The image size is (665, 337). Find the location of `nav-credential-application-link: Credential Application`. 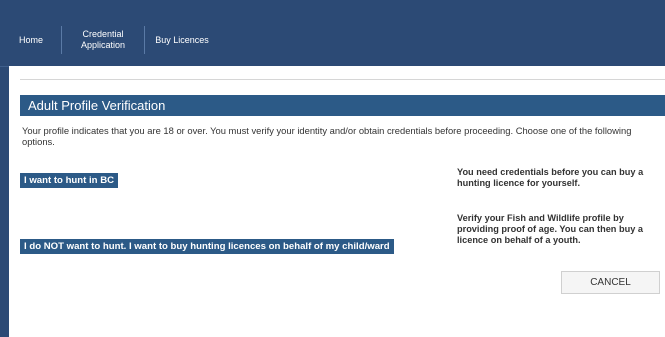

nav-credential-application-link: Credential Application is located at coordinates (103, 40).